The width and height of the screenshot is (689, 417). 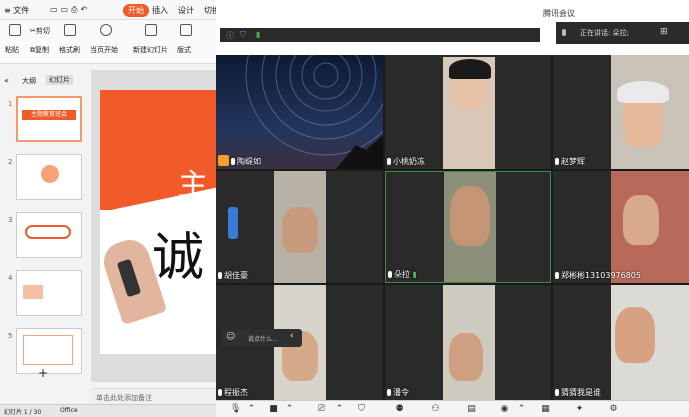 I want to click on format-painter-button: 格式刷, so click(x=69, y=50).